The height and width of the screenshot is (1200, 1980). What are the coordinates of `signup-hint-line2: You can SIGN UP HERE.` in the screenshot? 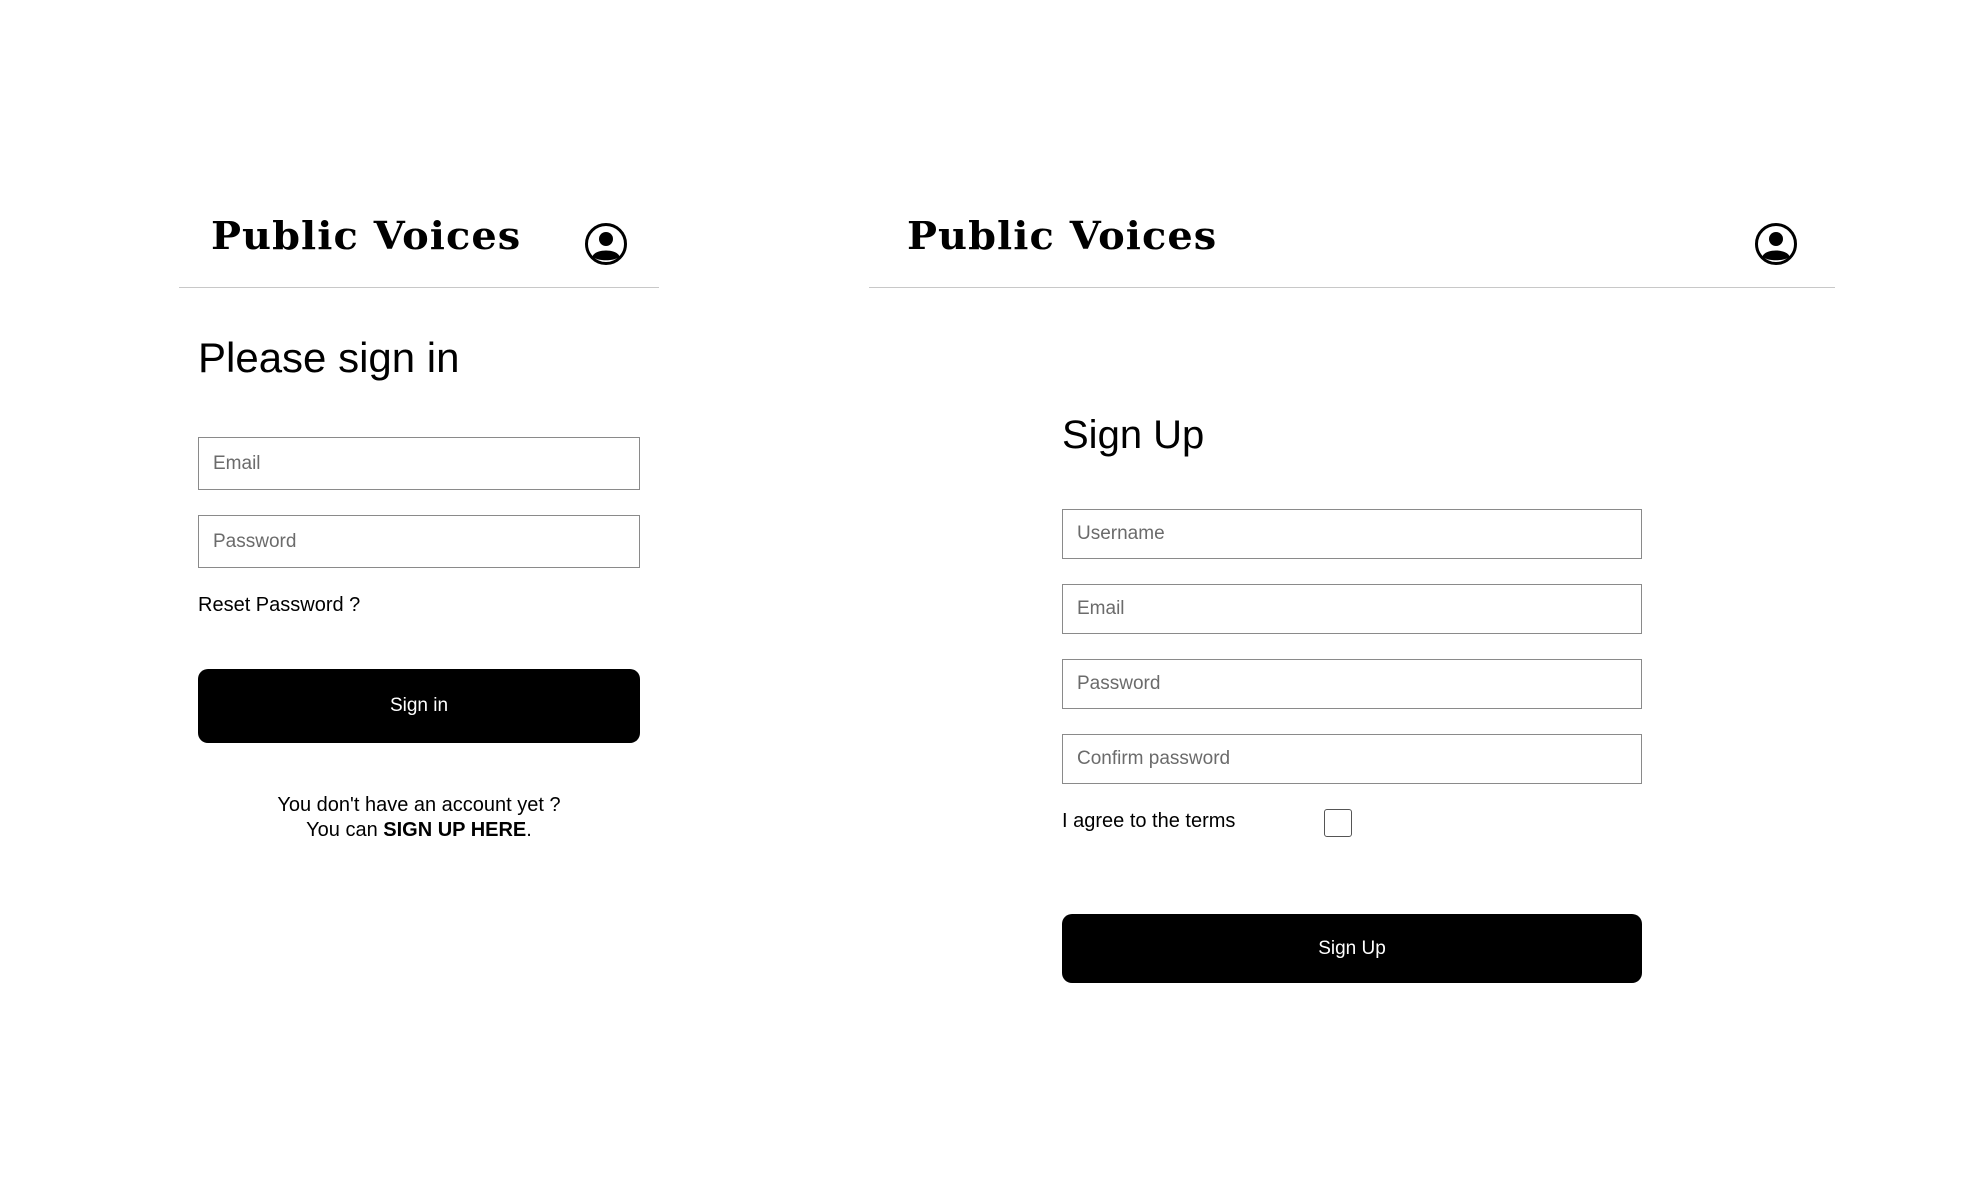 It's located at (419, 830).